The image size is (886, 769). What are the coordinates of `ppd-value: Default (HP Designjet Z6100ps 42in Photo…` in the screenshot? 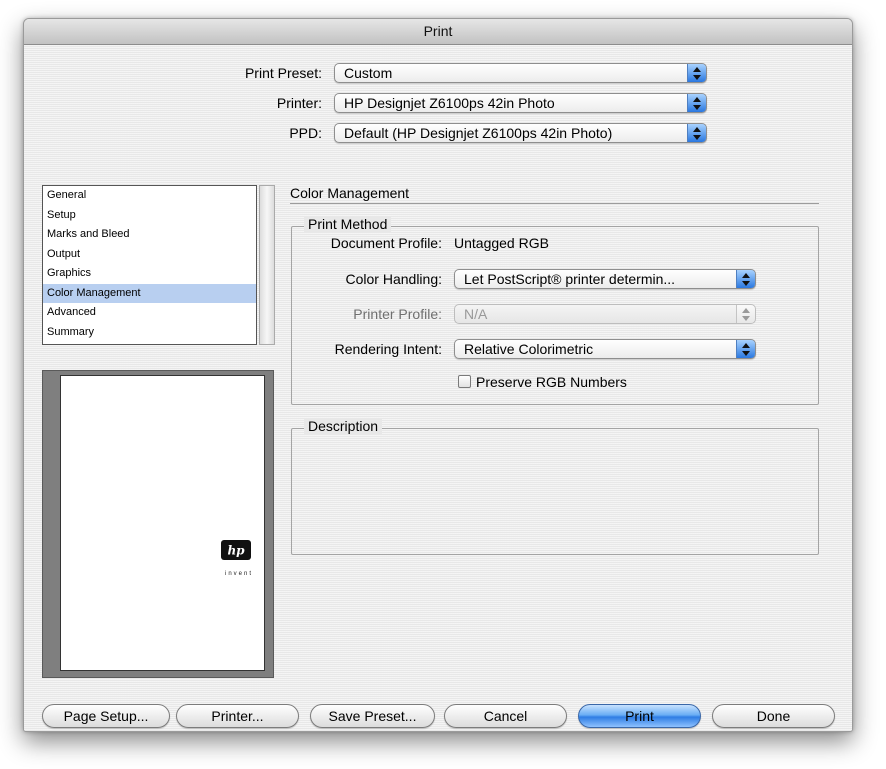 It's located at (478, 133).